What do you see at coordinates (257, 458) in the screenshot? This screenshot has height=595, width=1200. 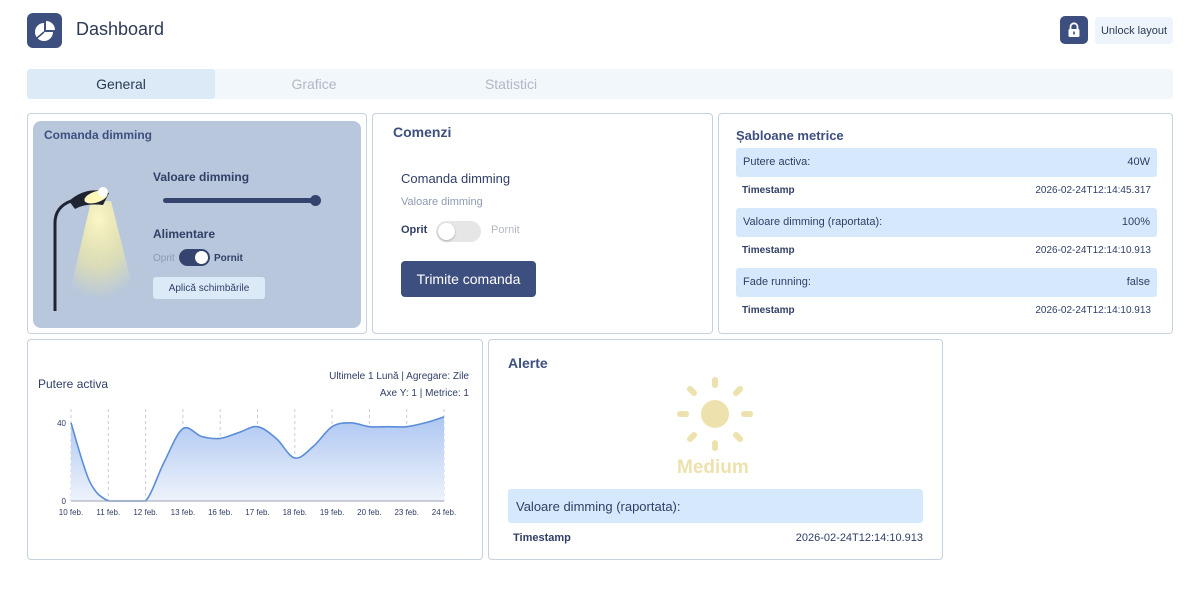 I see `series-area` at bounding box center [257, 458].